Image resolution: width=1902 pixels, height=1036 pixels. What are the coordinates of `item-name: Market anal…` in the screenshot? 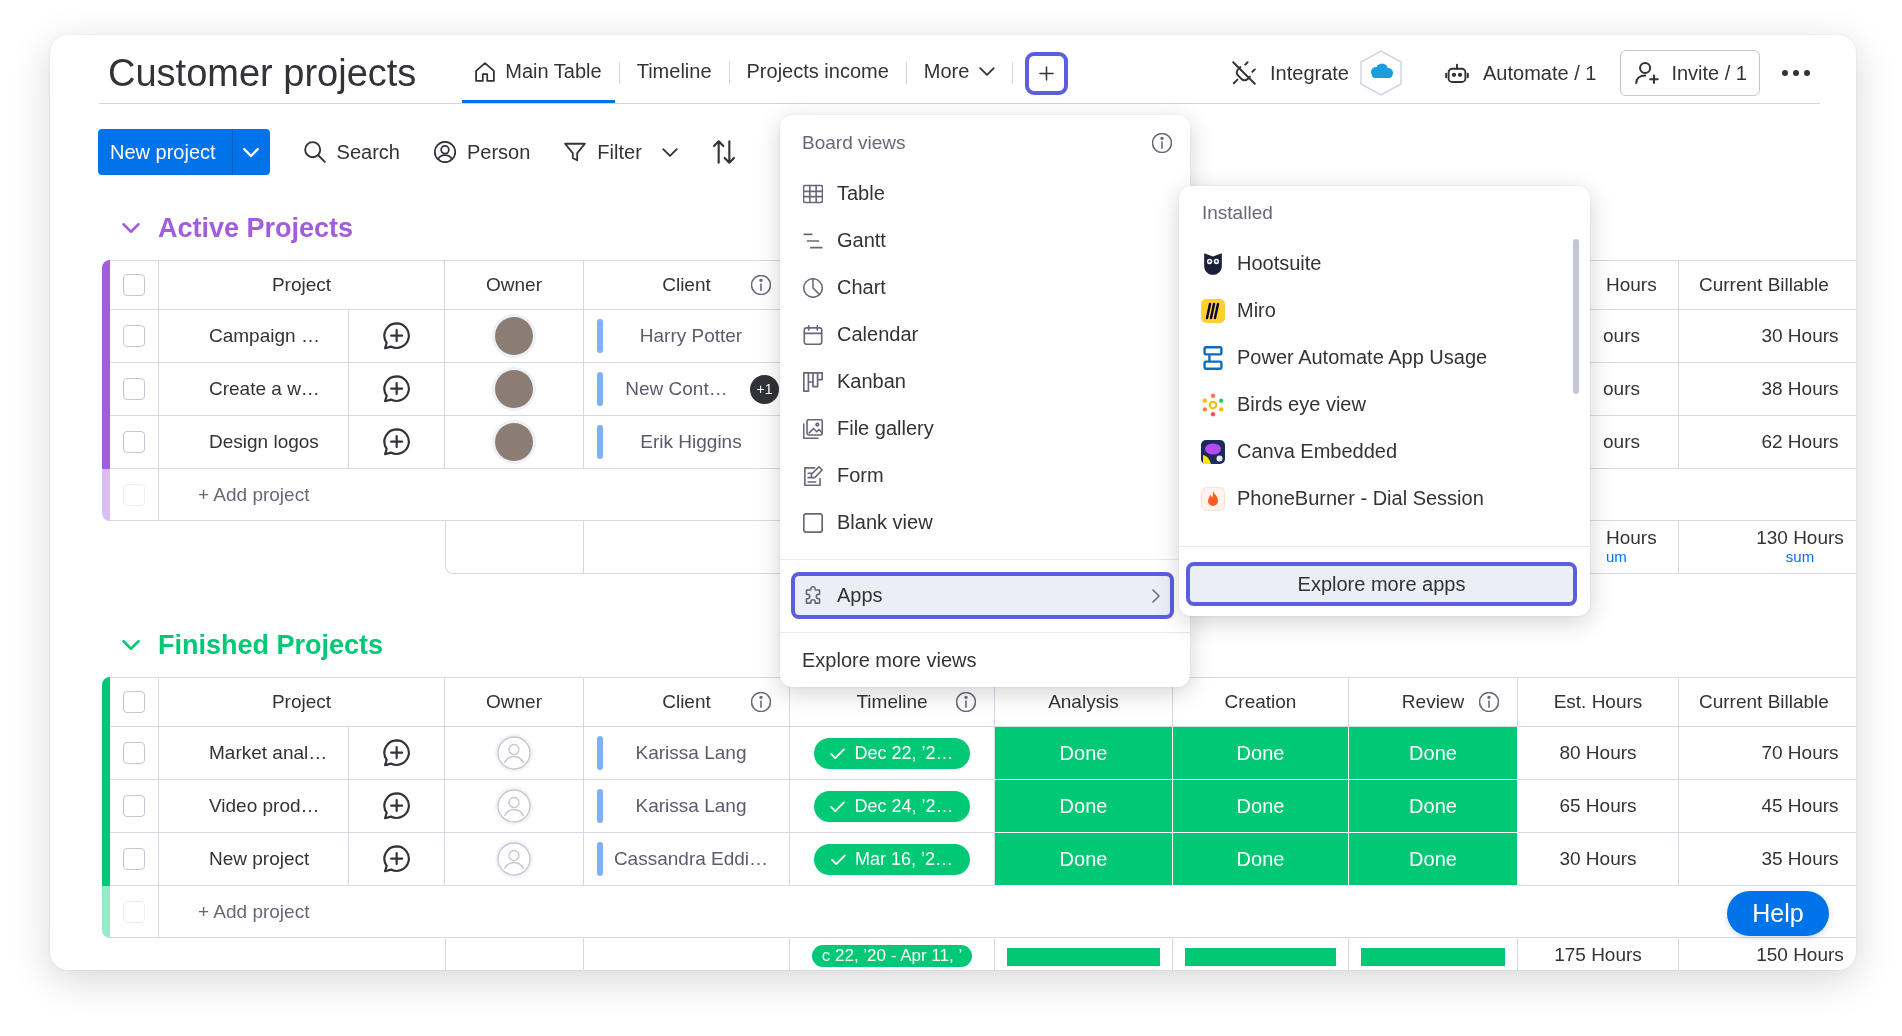 It's located at (268, 753).